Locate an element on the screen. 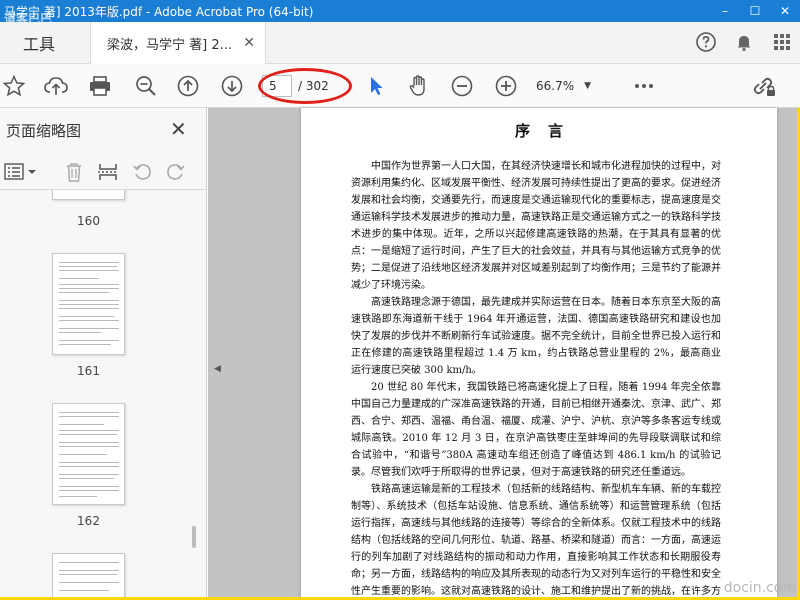  tab-document: 梁波，马学宁 著] 2... ✕ is located at coordinates (178, 43).